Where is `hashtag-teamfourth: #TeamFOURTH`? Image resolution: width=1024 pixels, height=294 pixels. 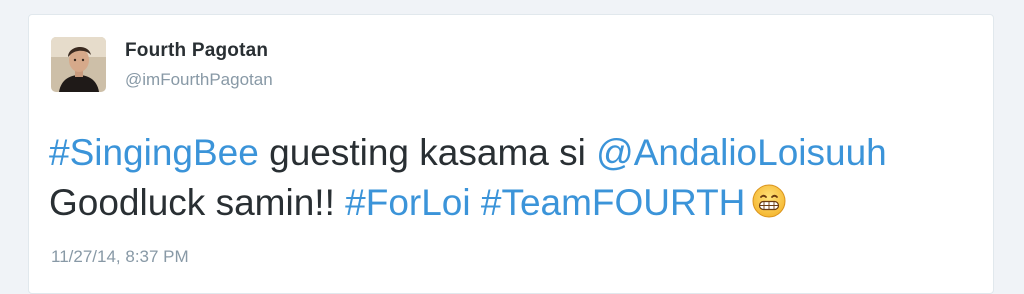
hashtag-teamfourth: #TeamFOURTH is located at coordinates (613, 202).